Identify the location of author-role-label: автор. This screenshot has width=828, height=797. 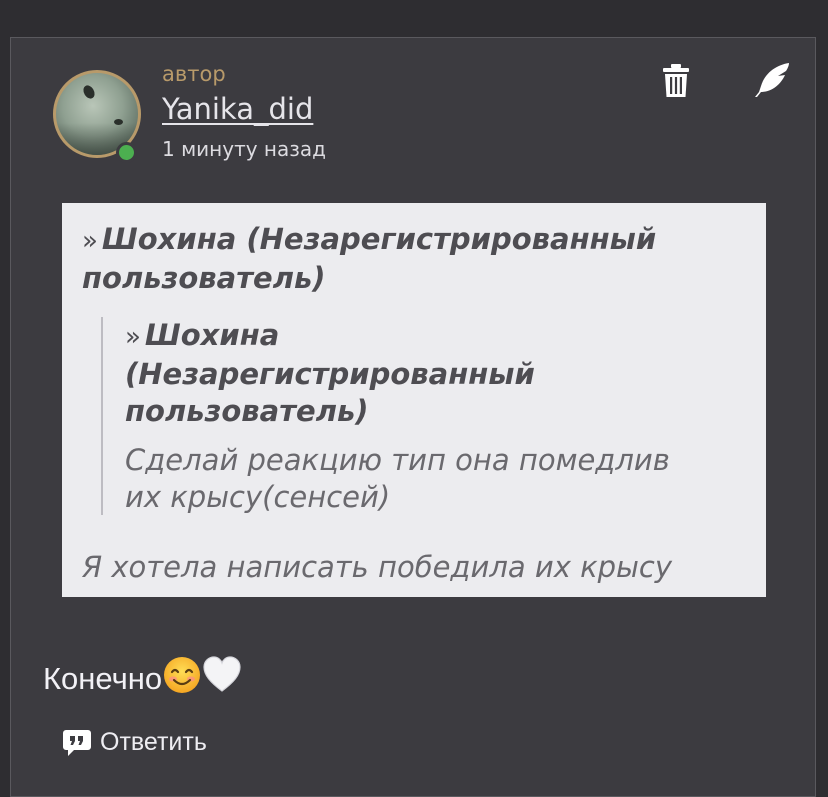
(194, 74).